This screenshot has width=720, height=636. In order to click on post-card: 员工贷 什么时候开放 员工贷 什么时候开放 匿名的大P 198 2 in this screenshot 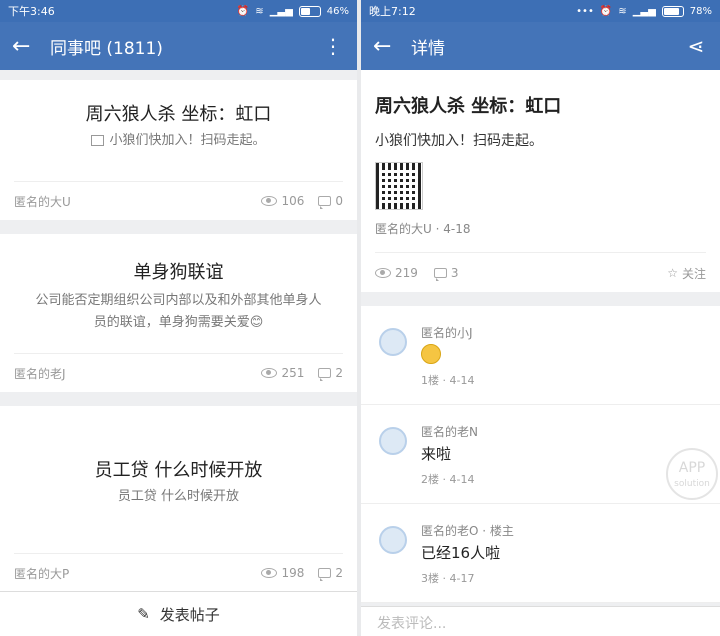, I will do `click(178, 499)`.